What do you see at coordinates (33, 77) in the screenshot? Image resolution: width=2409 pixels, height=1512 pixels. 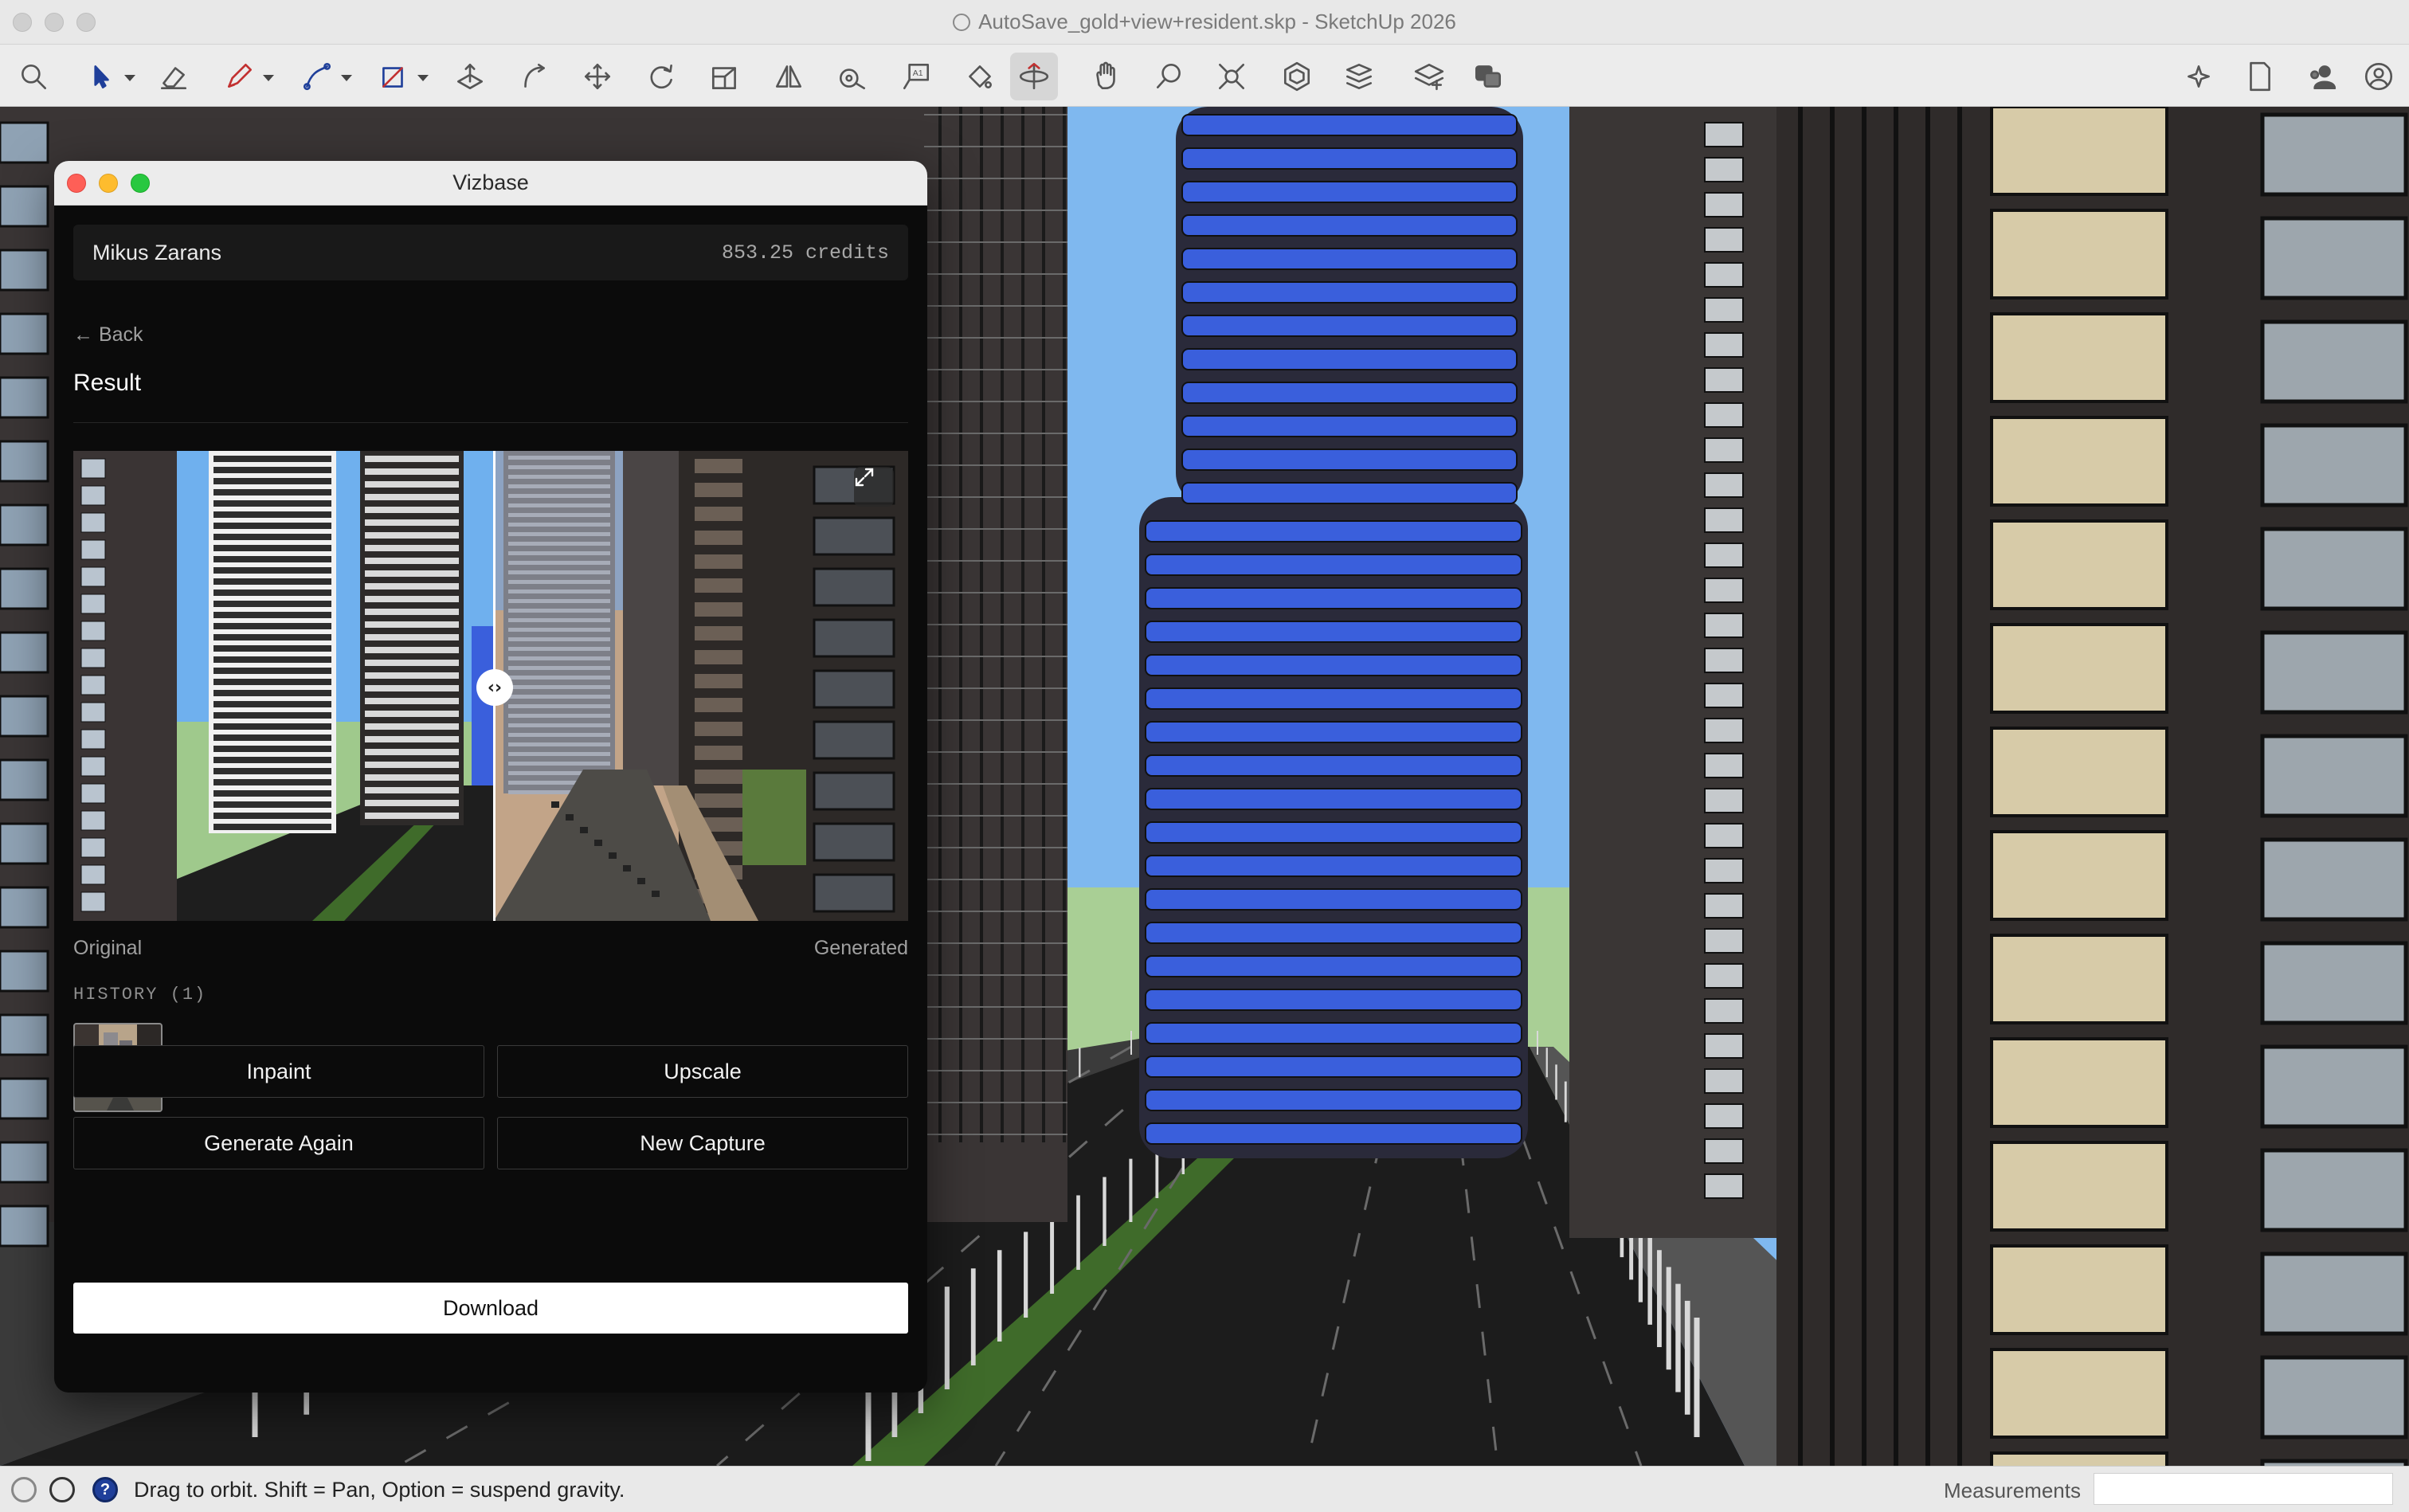 I see `search-icon` at bounding box center [33, 77].